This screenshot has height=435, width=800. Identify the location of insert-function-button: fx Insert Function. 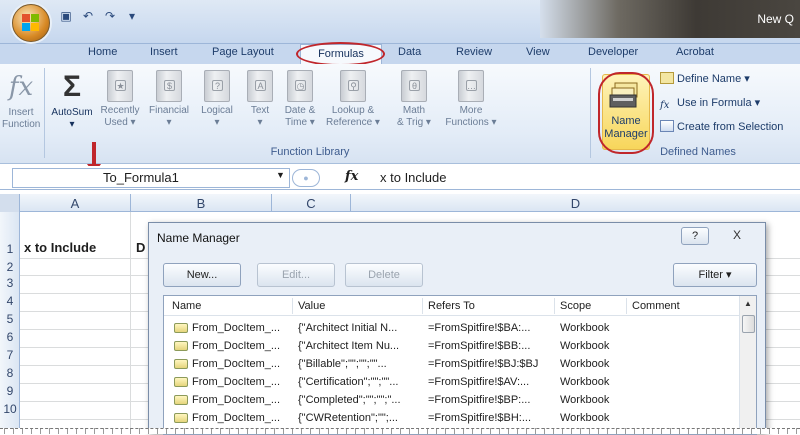
(21, 100).